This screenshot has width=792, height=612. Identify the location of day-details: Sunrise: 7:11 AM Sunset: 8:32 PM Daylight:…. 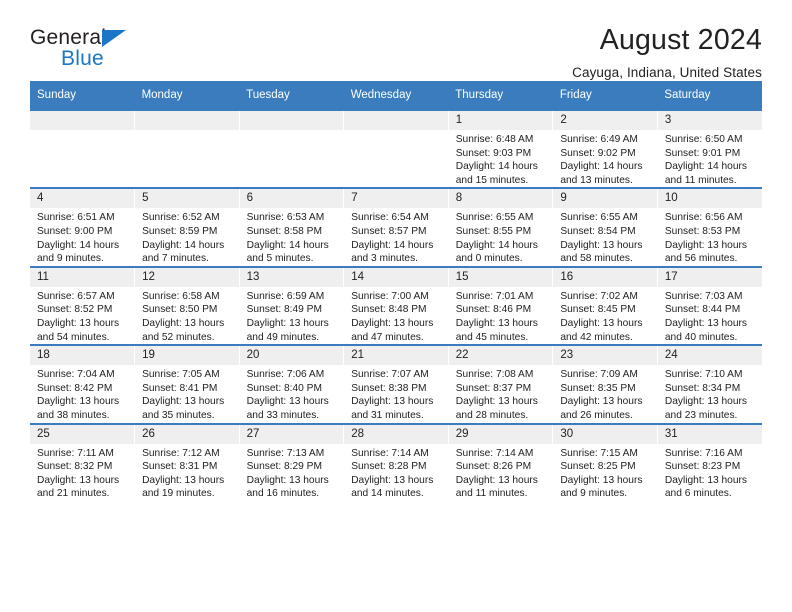
(82, 472).